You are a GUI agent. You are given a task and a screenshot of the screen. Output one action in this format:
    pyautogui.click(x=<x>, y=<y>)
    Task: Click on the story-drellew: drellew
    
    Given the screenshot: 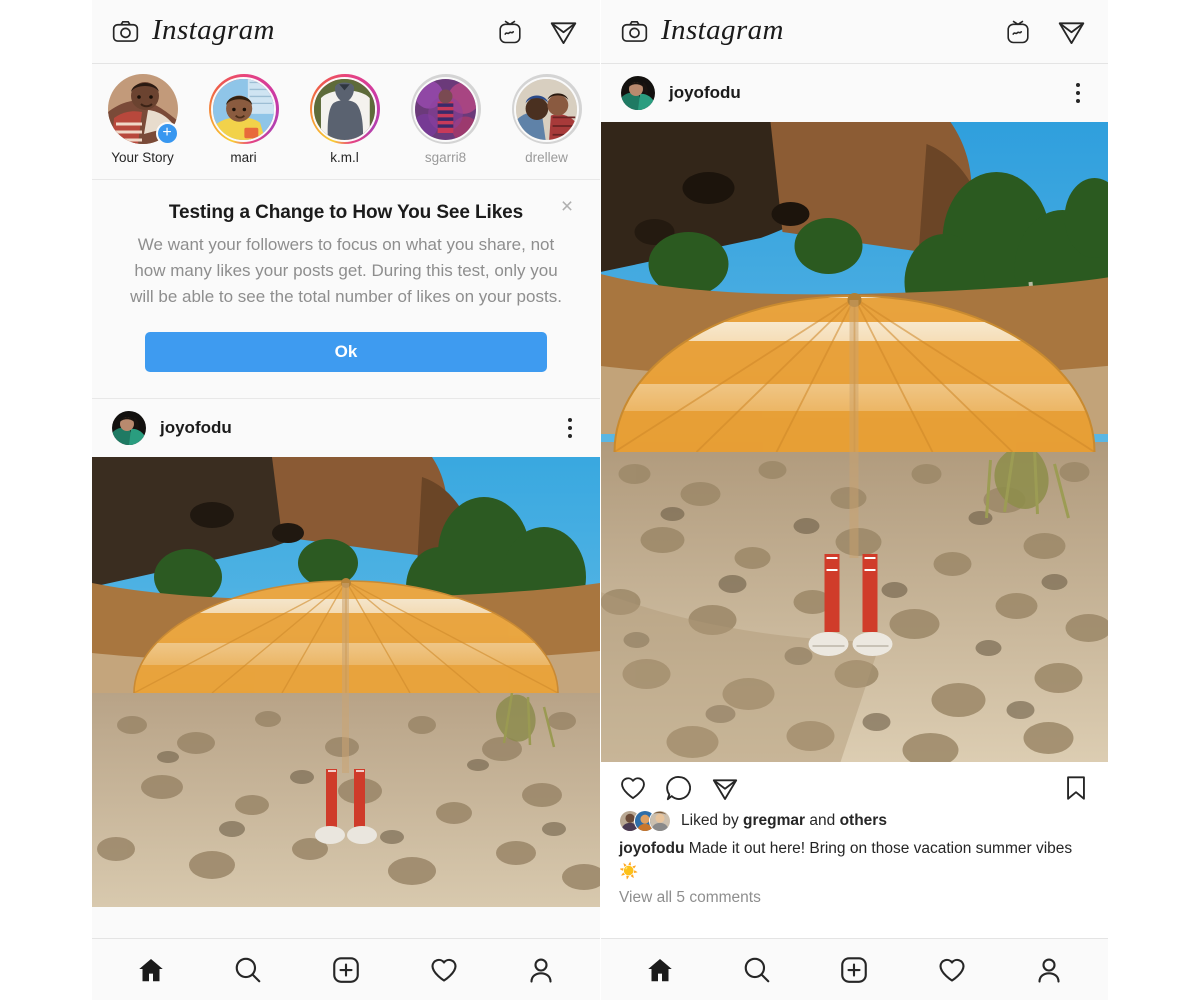 What is the action you would take?
    pyautogui.click(x=546, y=119)
    